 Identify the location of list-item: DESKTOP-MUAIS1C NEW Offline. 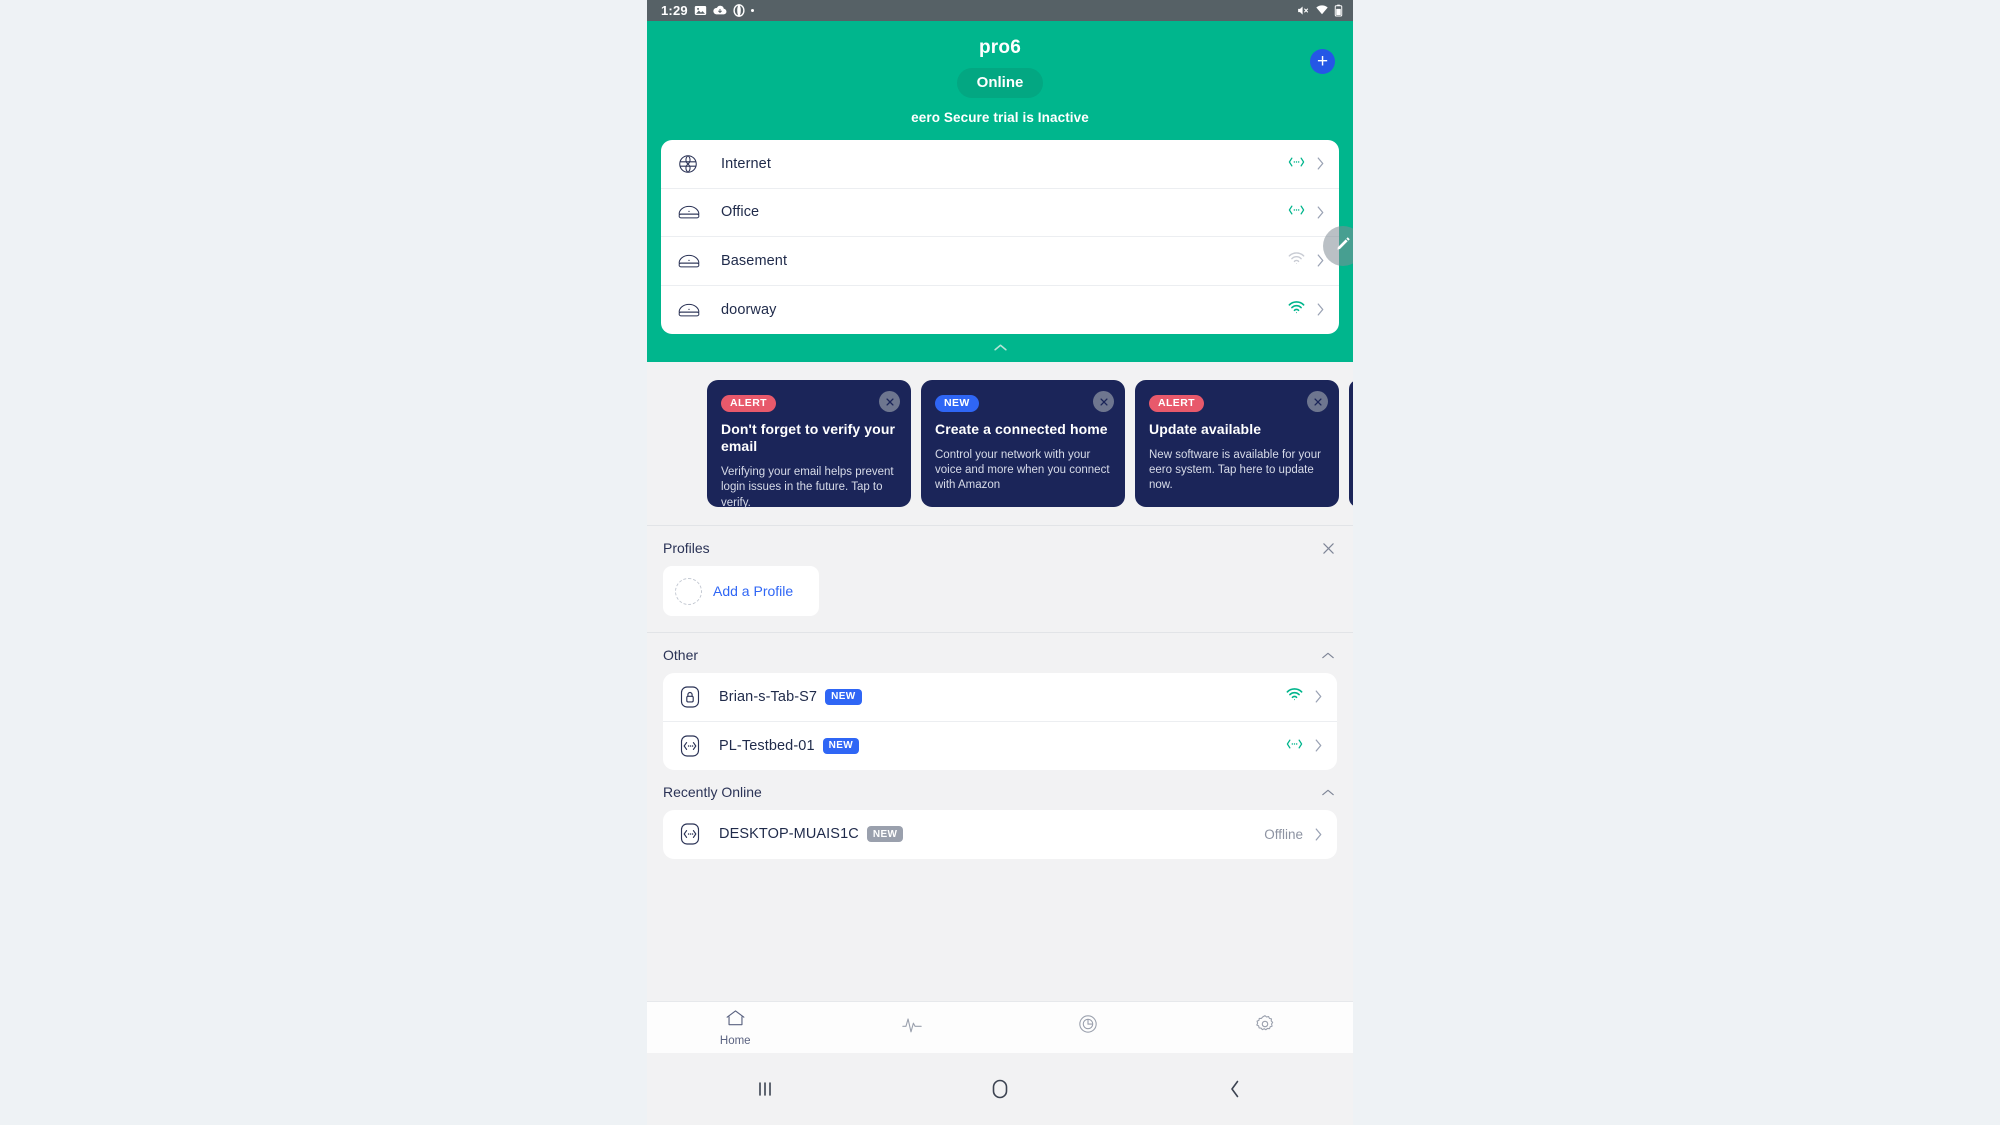
(1000, 834).